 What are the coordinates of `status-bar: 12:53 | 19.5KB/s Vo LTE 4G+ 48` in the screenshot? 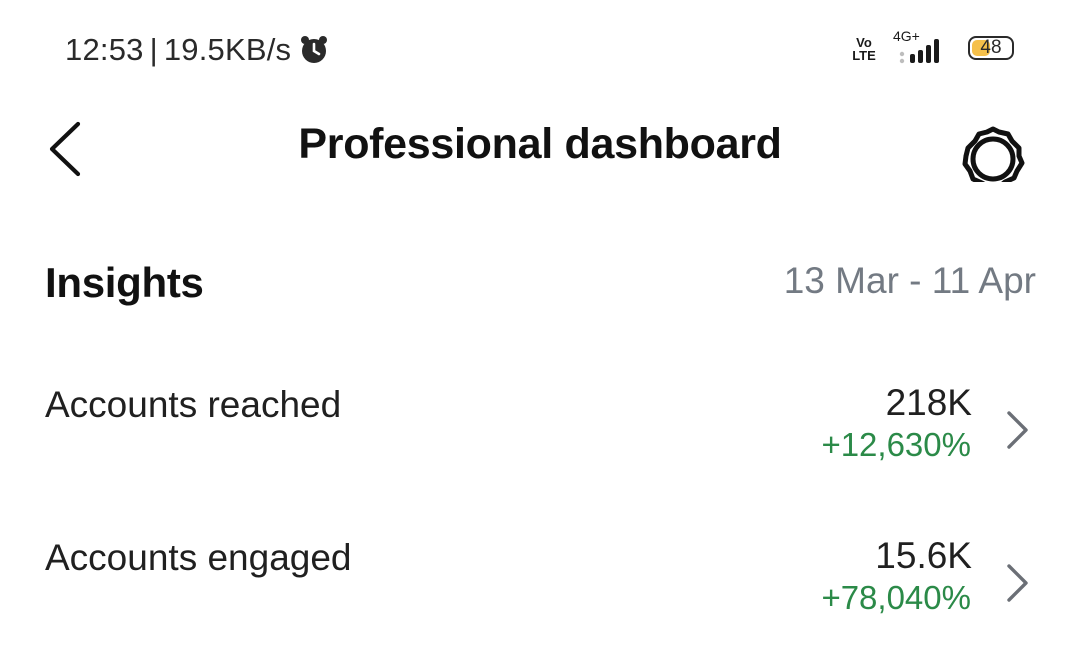 It's located at (540, 50).